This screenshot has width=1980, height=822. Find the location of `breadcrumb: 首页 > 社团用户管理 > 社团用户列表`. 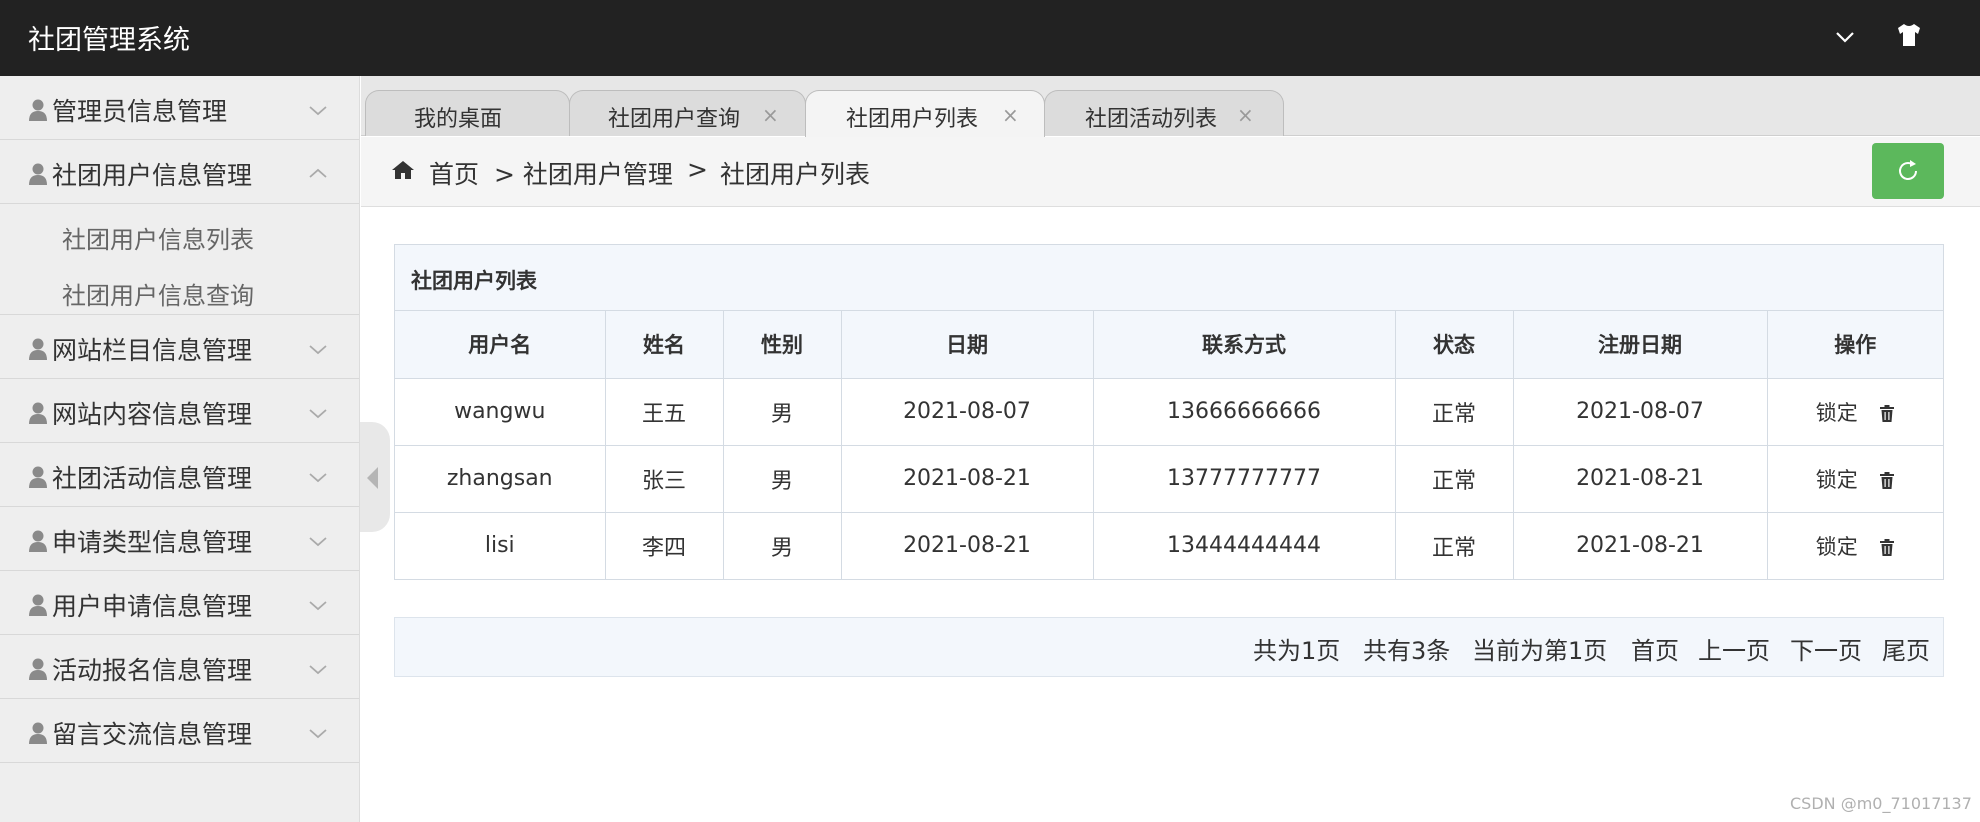

breadcrumb: 首页 > 社团用户管理 > 社团用户列表 is located at coordinates (1170, 172).